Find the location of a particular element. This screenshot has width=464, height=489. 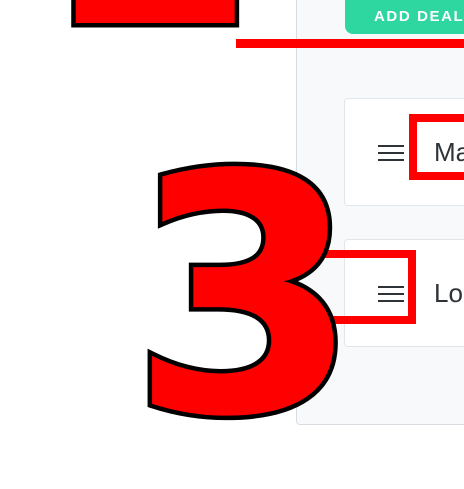

deal-card-title: Ma is located at coordinates (449, 152).